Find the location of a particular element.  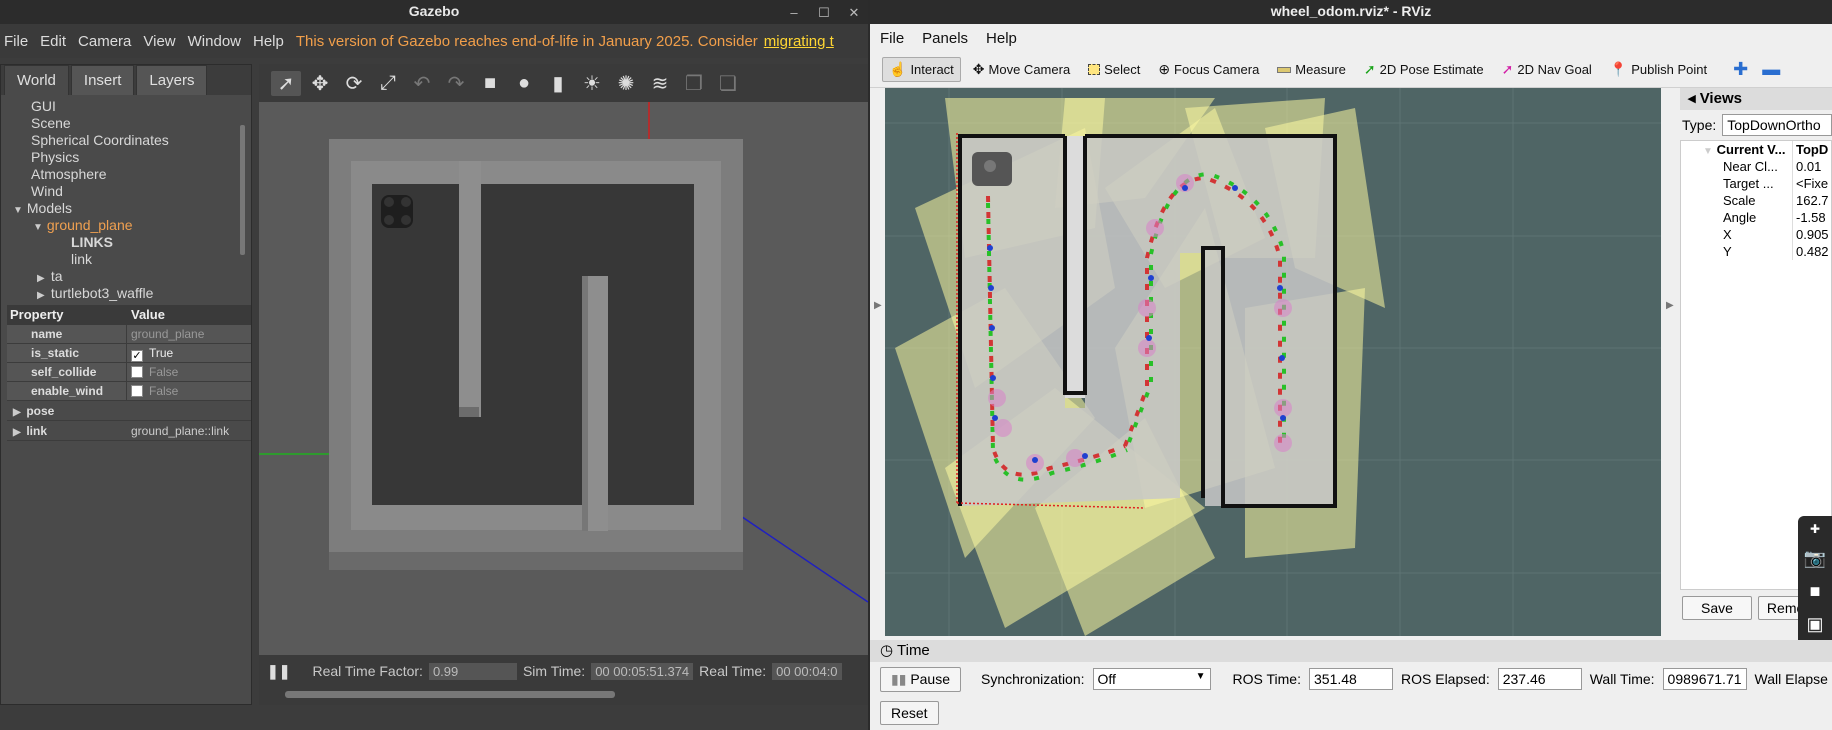

rotate-icon: ⟳ is located at coordinates (354, 83).